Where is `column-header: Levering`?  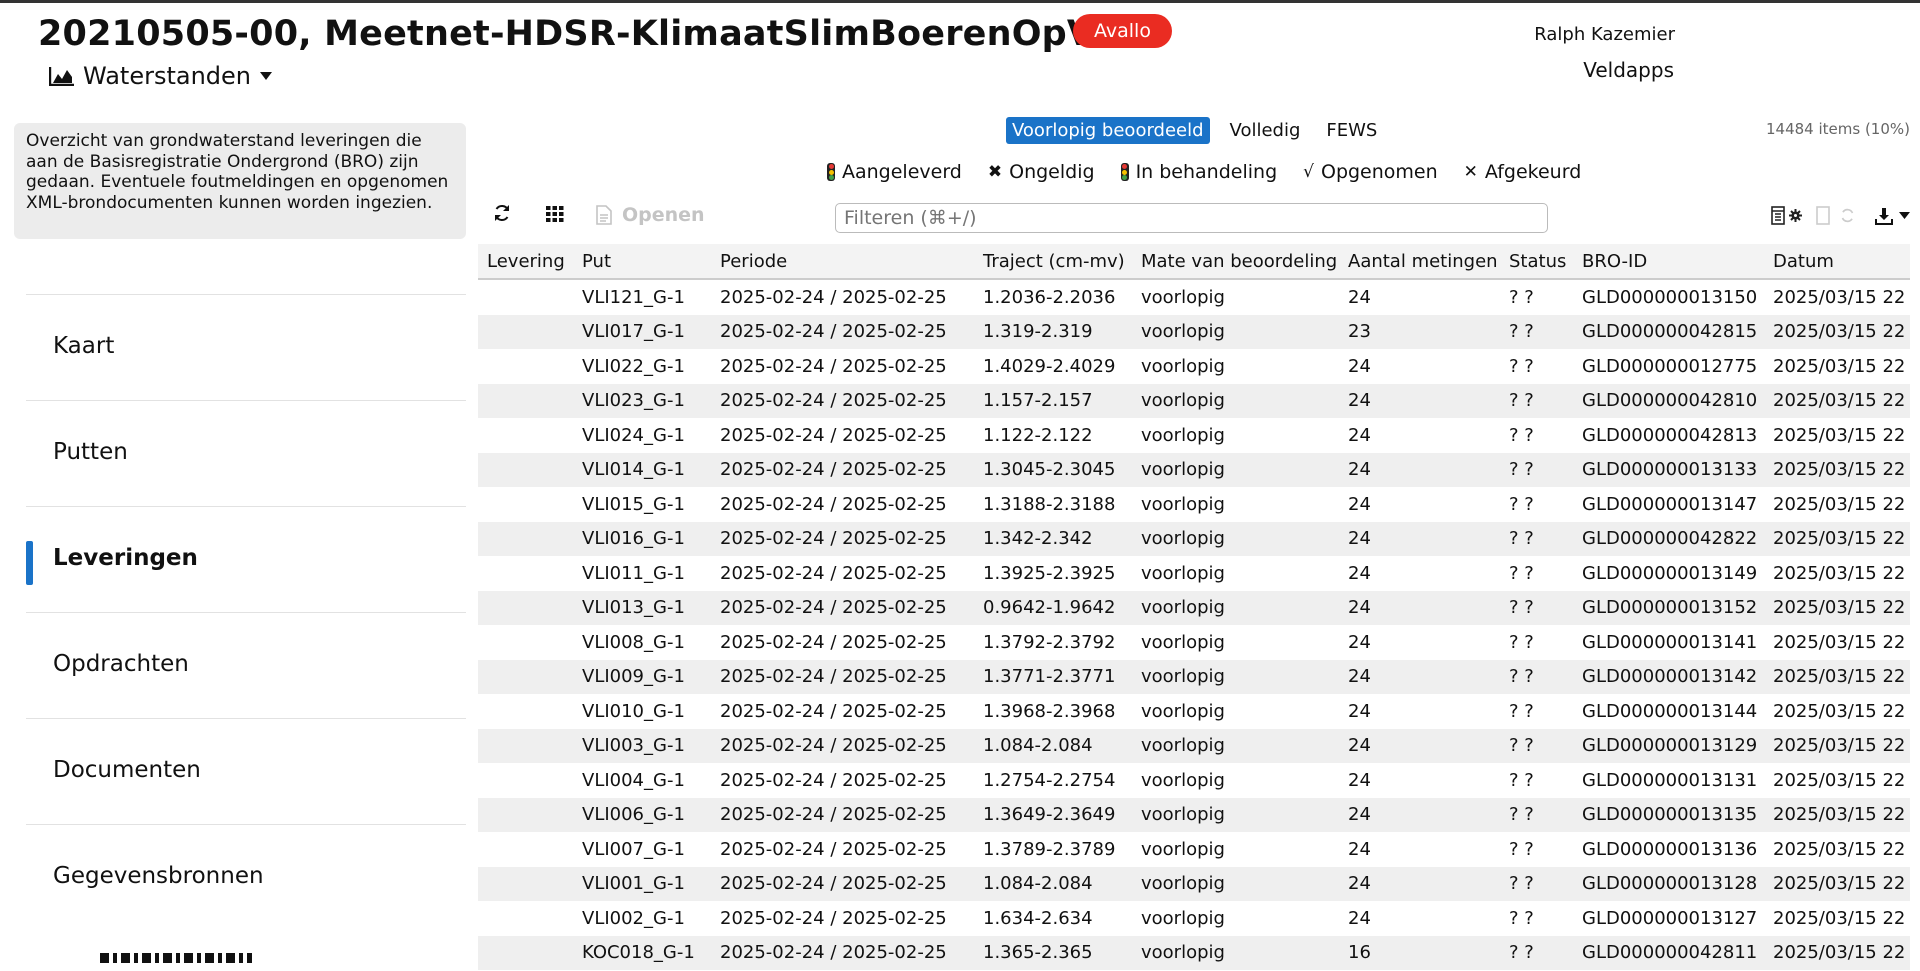
column-header: Levering is located at coordinates (525, 262).